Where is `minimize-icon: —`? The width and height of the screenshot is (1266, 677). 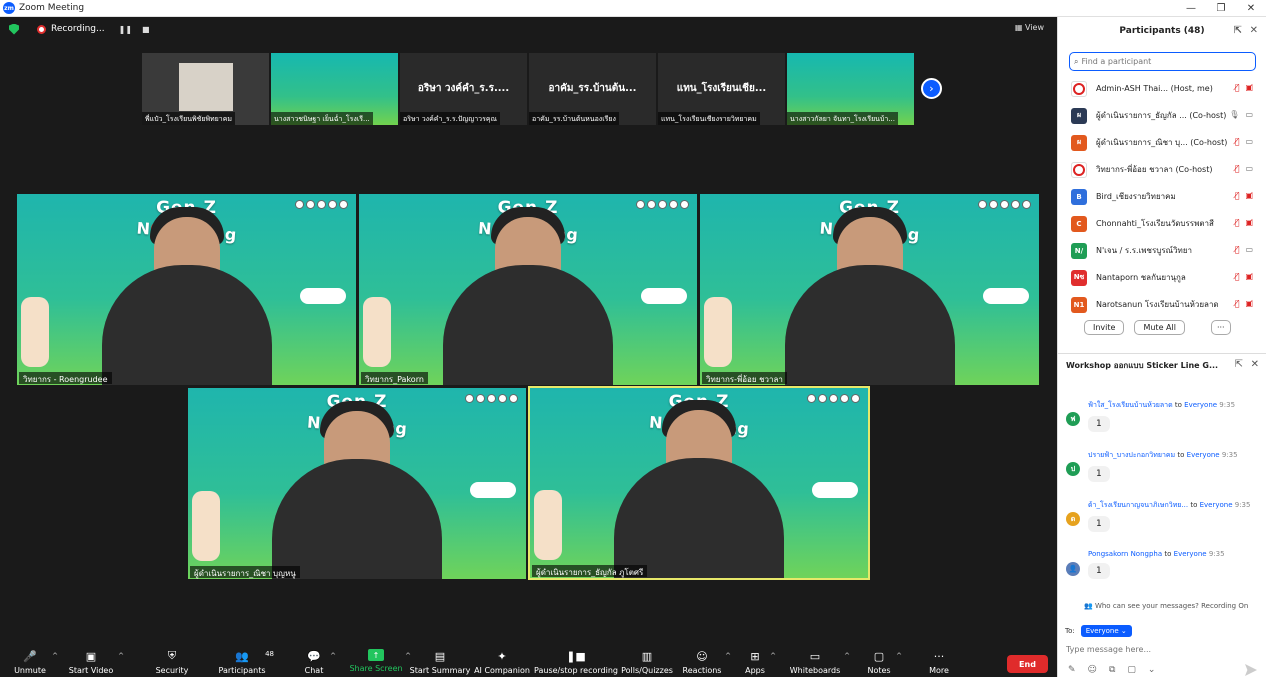
minimize-icon: — is located at coordinates (1191, 8).